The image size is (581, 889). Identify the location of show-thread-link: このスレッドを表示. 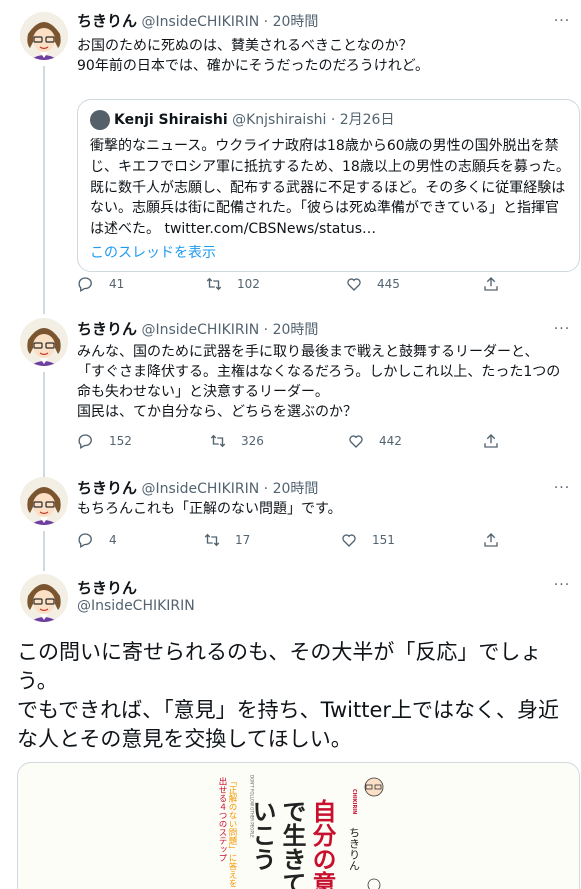
(153, 252).